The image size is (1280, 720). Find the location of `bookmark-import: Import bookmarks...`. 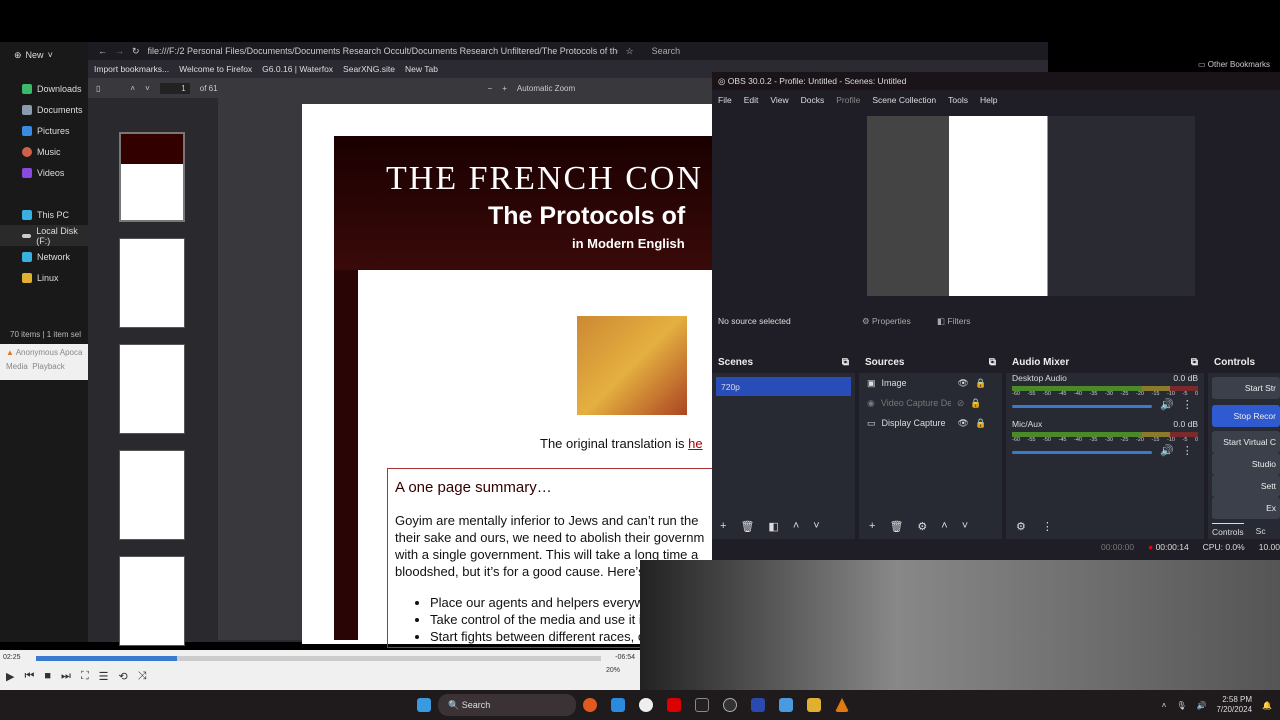

bookmark-import: Import bookmarks... is located at coordinates (131, 69).